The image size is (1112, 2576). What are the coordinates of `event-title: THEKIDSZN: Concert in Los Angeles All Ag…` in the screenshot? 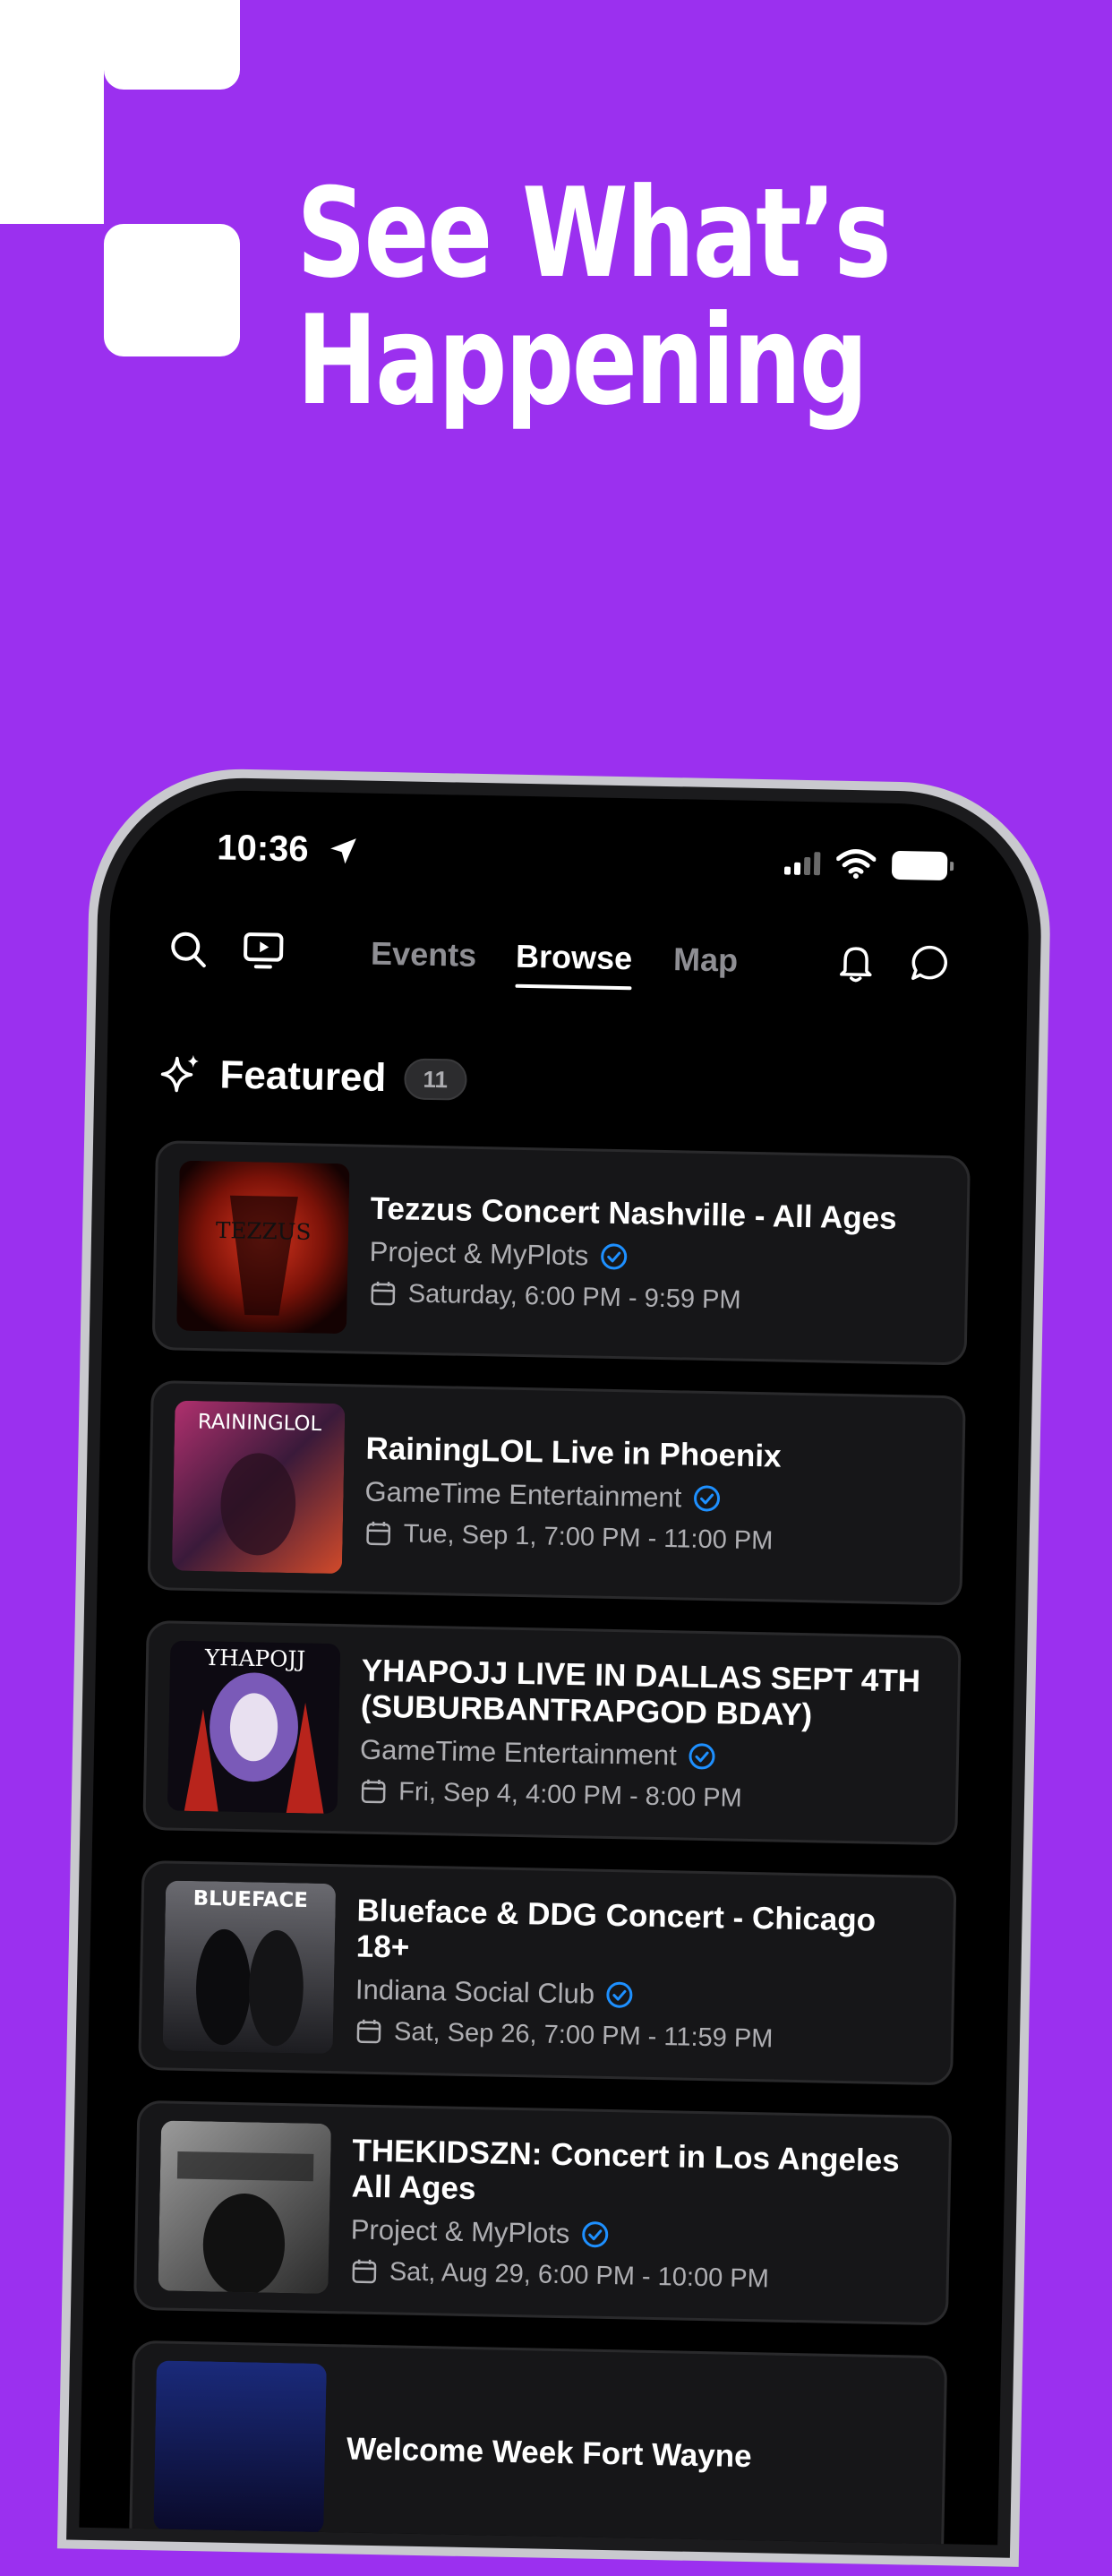 It's located at (640, 2174).